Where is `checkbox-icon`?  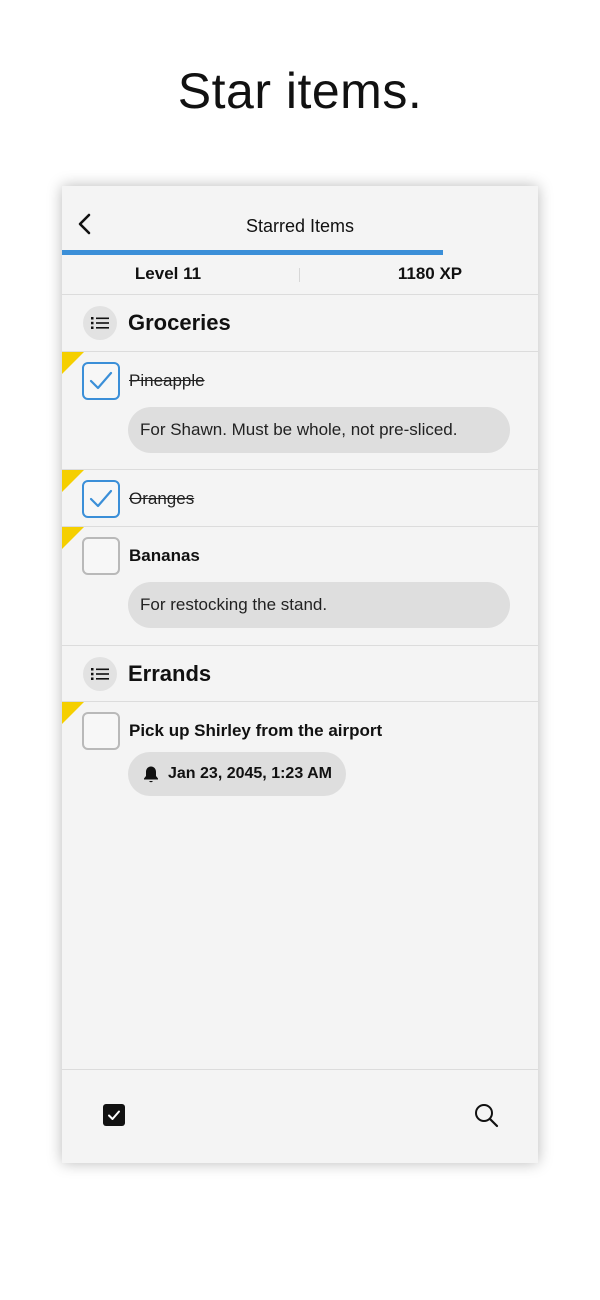 checkbox-icon is located at coordinates (114, 1115).